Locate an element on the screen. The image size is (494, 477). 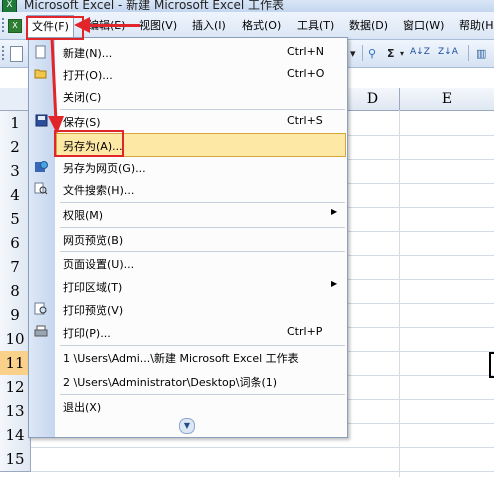
window-title: Microsoft Excel - 新建 Microsoft Excel 工作表 is located at coordinates (154, 6).